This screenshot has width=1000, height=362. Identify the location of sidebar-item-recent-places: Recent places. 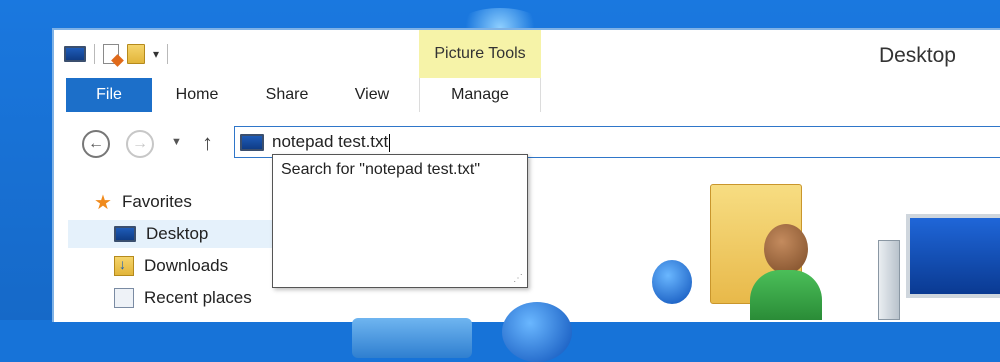
(183, 298).